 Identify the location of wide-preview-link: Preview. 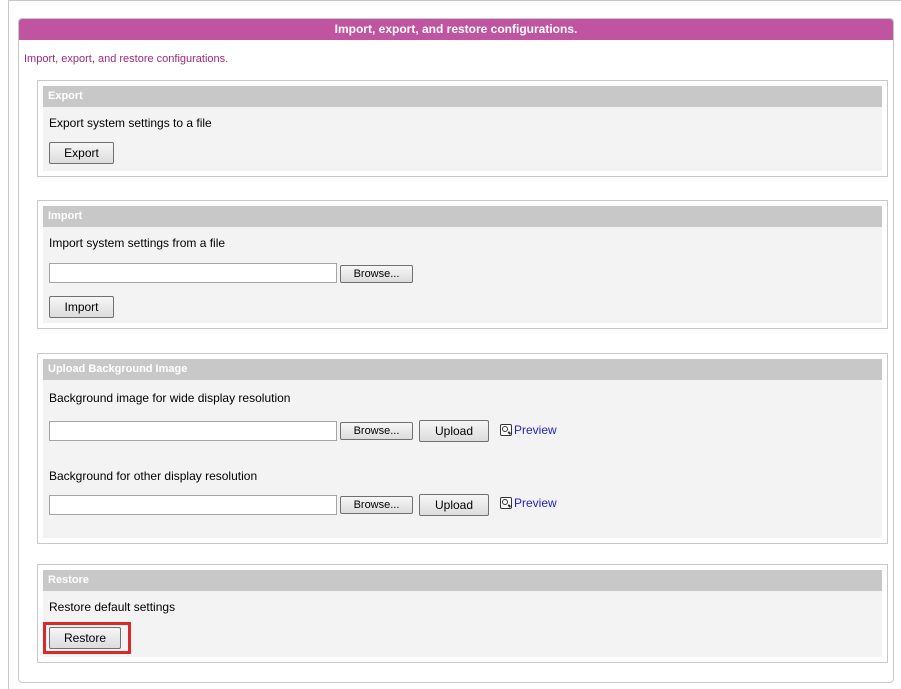
(528, 430).